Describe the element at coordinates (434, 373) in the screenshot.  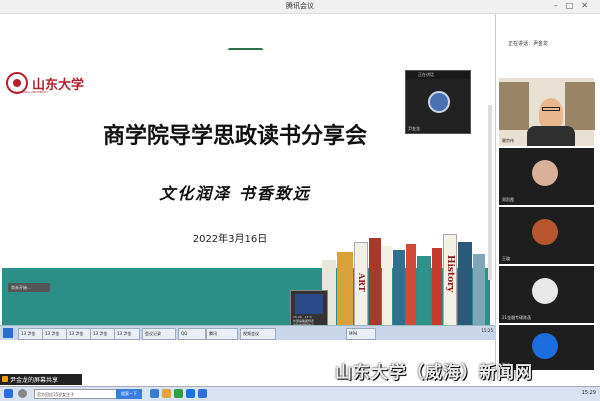
I see `news-watermark: 山东大学（威海）新闻网` at that location.